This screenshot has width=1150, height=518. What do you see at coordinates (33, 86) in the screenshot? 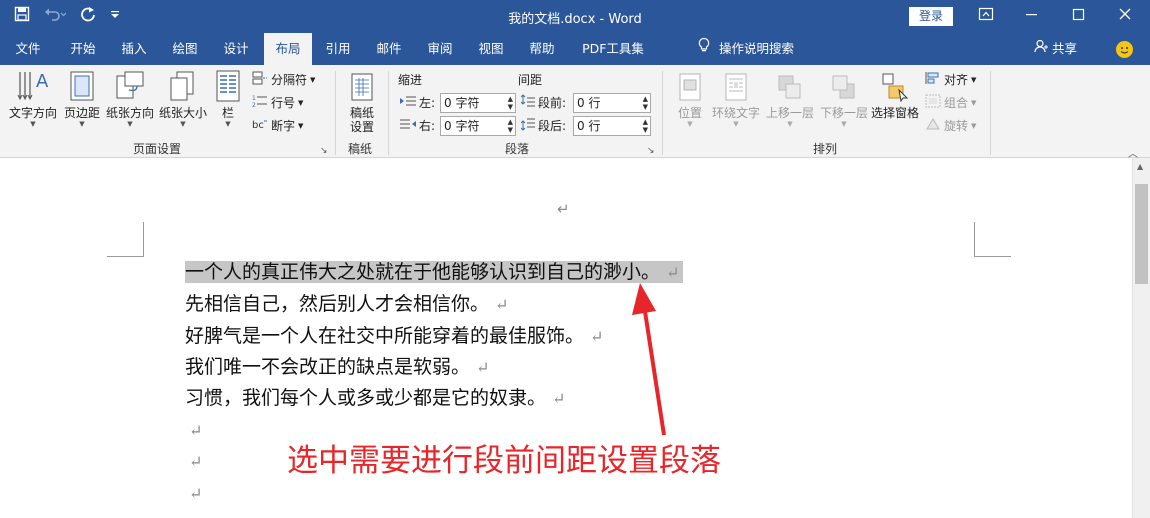
I see `text-direction-icon: A` at bounding box center [33, 86].